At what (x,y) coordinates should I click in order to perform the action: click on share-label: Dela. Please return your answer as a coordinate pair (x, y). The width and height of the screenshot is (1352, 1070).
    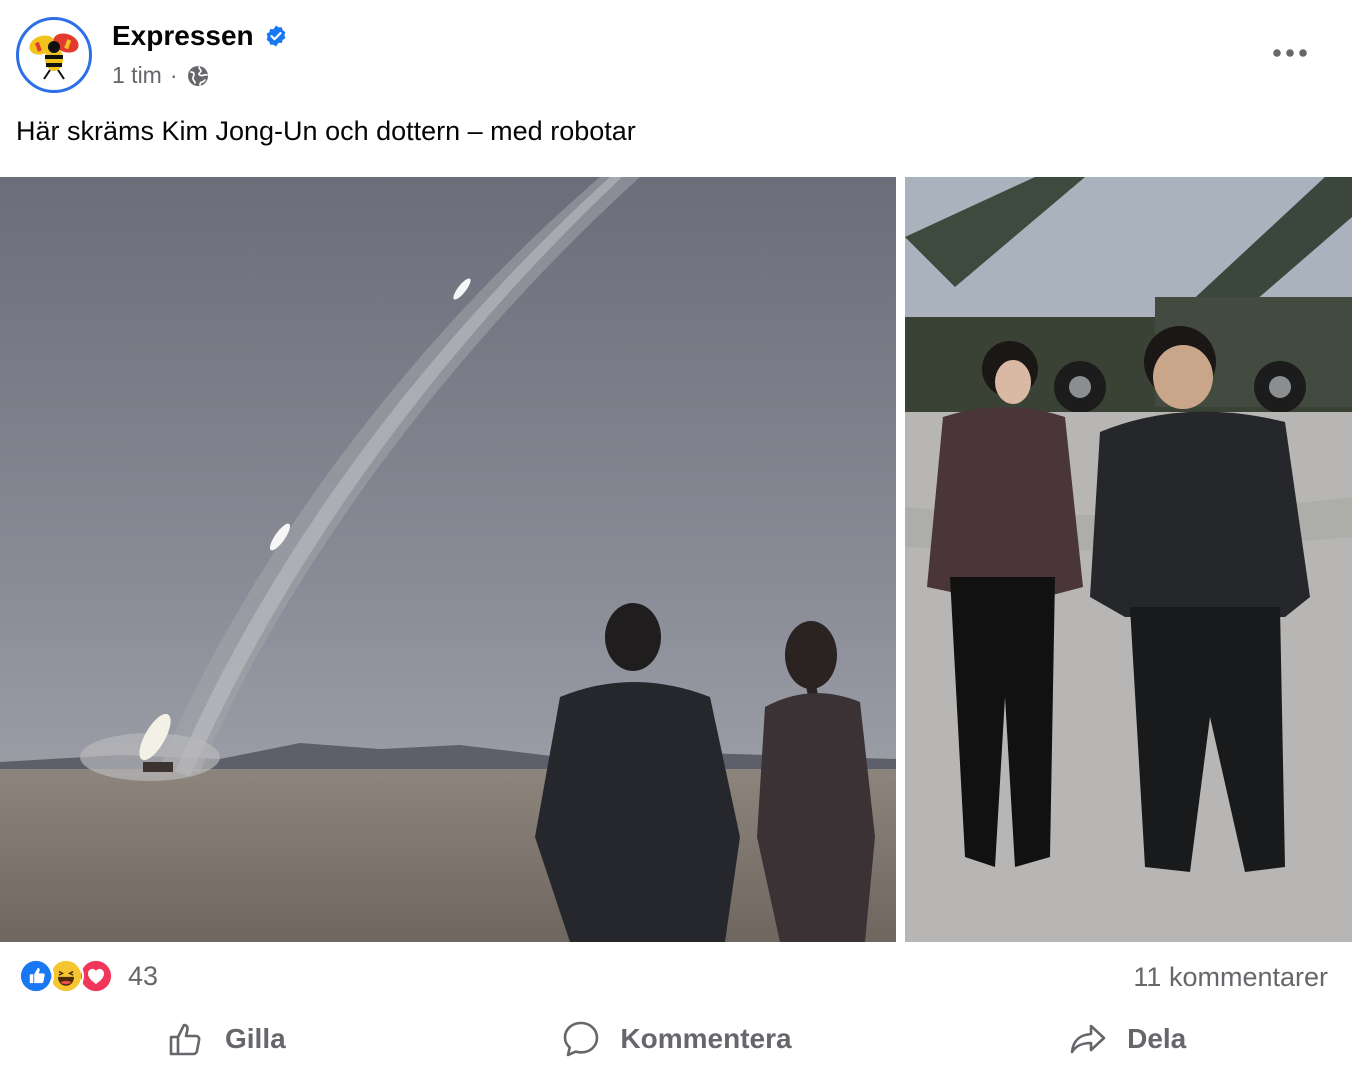
    Looking at the image, I should click on (1157, 1038).